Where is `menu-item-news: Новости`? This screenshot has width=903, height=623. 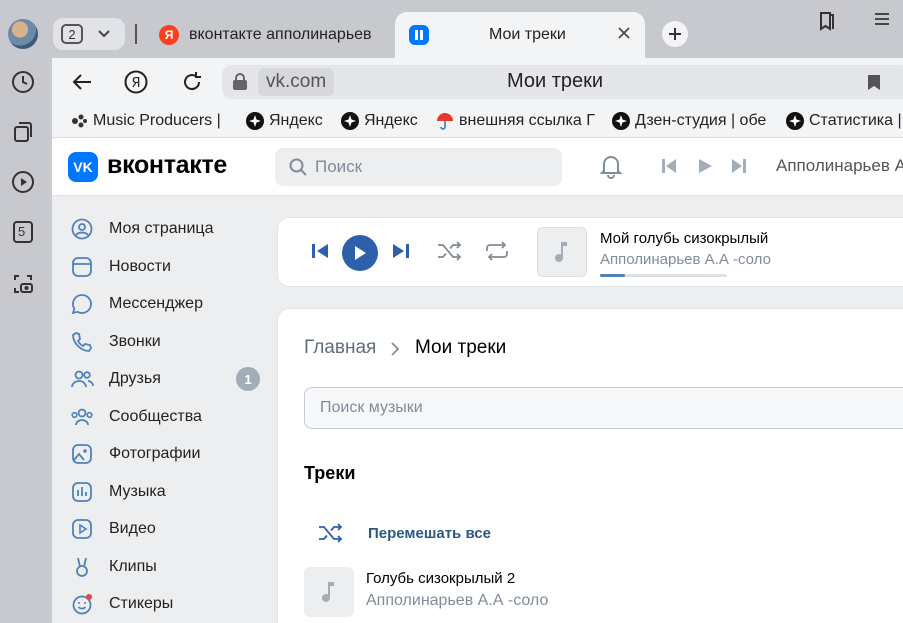 menu-item-news: Новости is located at coordinates (170, 267).